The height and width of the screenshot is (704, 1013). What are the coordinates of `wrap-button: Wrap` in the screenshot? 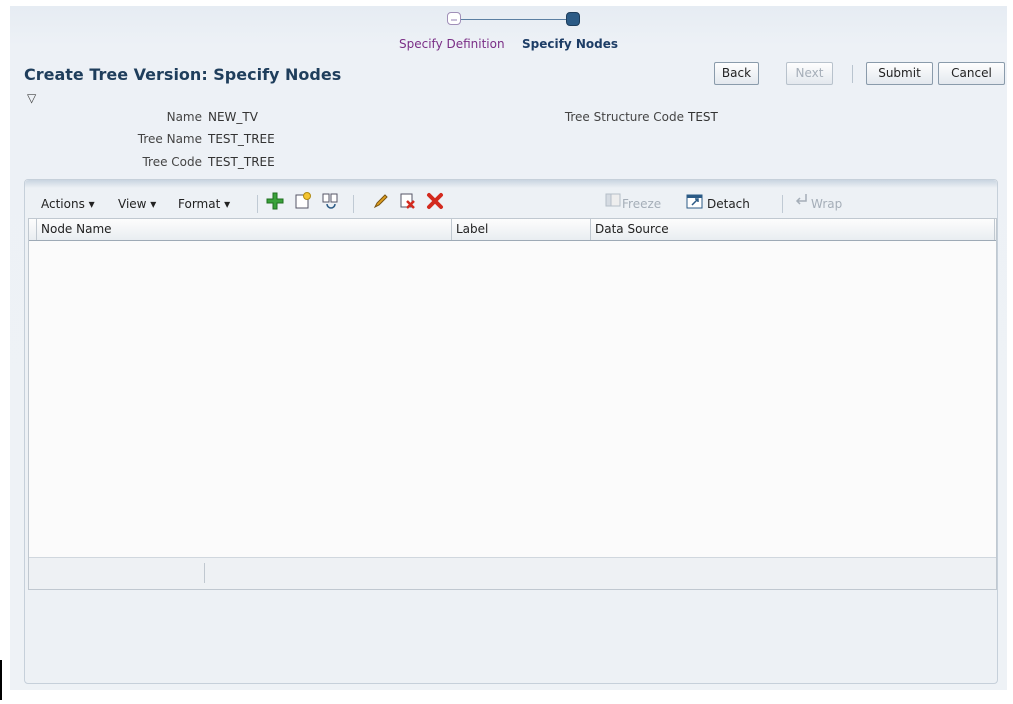 It's located at (826, 204).